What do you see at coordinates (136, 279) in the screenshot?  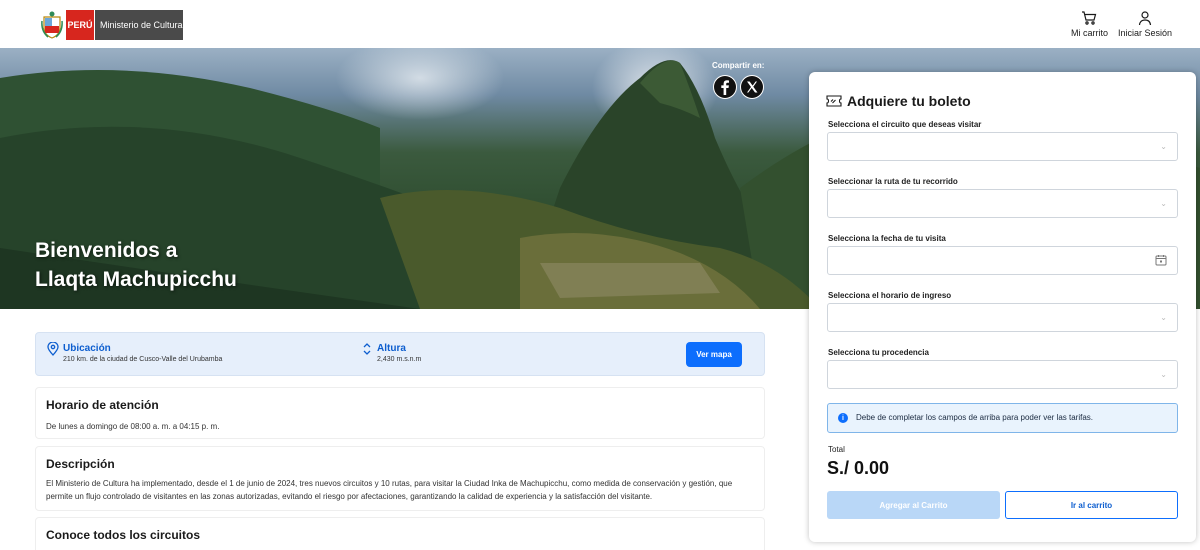 I see `hero-title-line2: Llaqta Machupicchu` at bounding box center [136, 279].